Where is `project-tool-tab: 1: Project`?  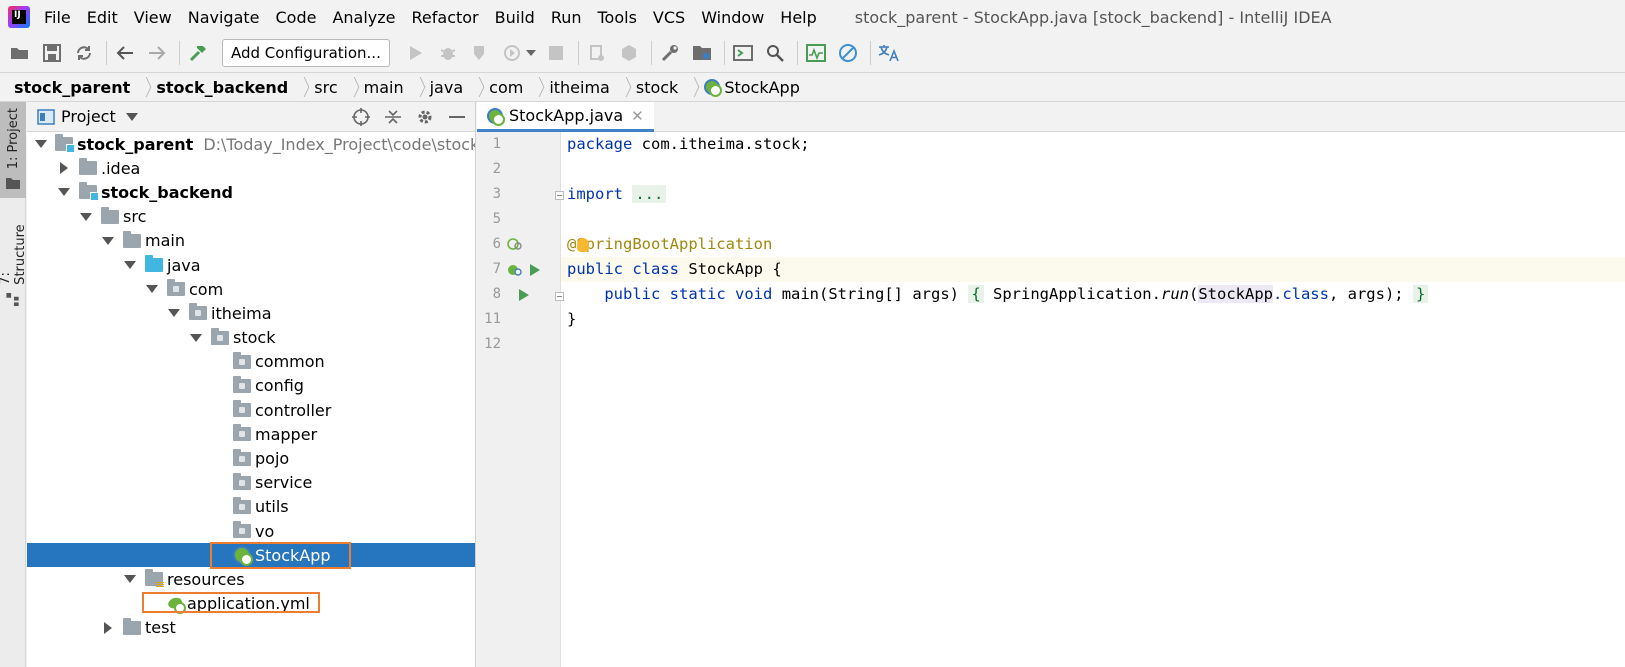
project-tool-tab: 1: Project is located at coordinates (13, 150).